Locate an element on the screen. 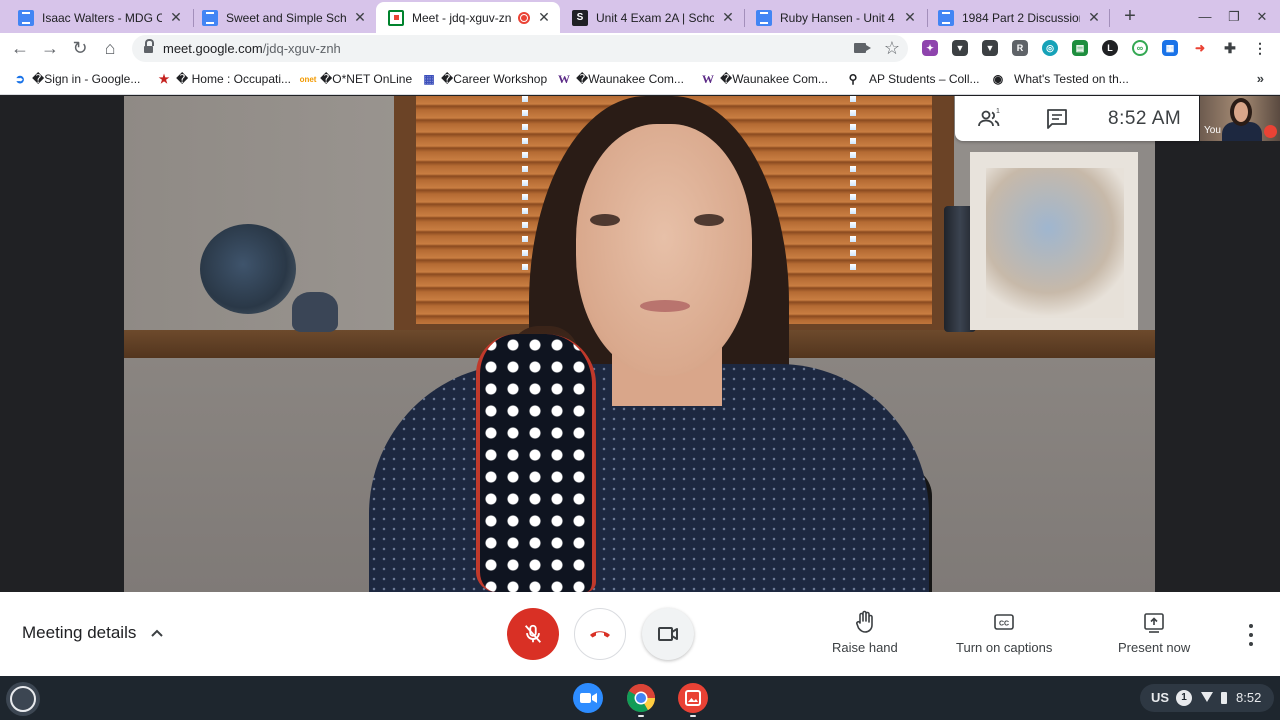 This screenshot has width=1280, height=720. home-icon: ⌂ is located at coordinates (110, 48).